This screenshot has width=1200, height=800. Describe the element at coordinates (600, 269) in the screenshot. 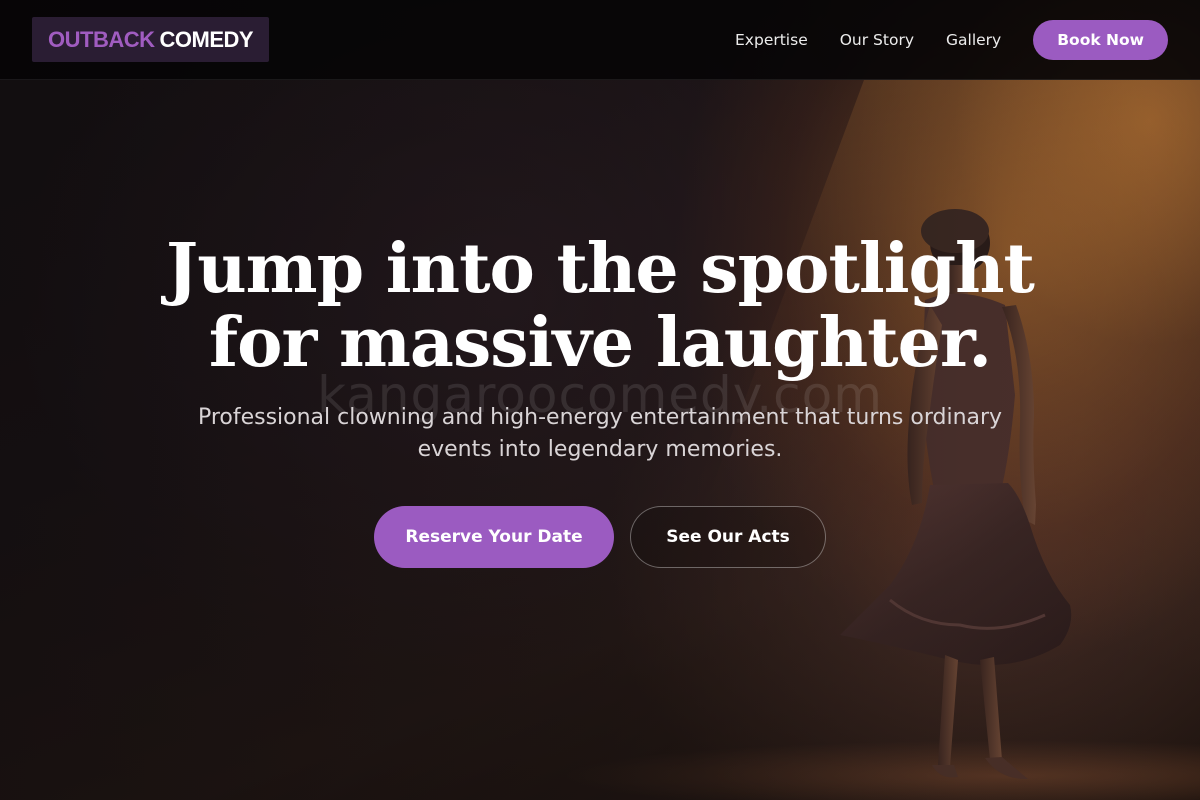

I see `hero-title-line-1: Jump into the spotlight` at that location.